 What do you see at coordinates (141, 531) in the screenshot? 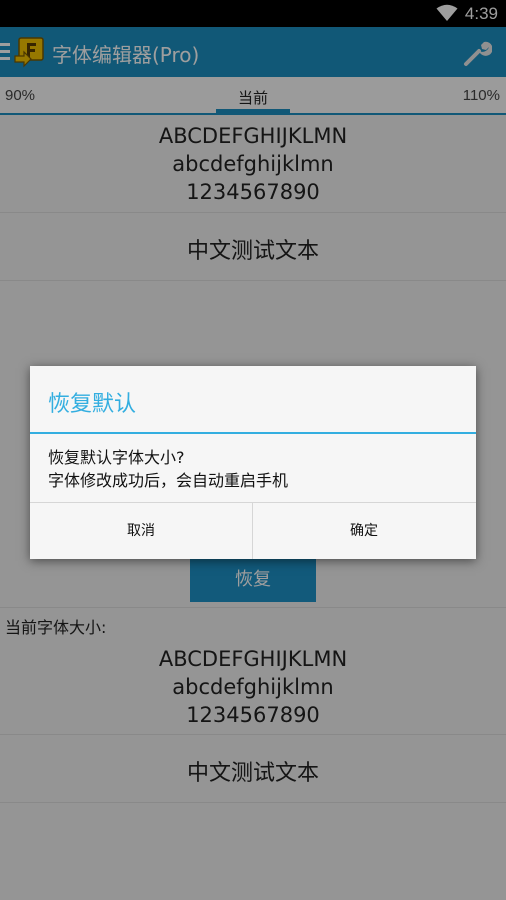
I see `cancel-button: 取消` at bounding box center [141, 531].